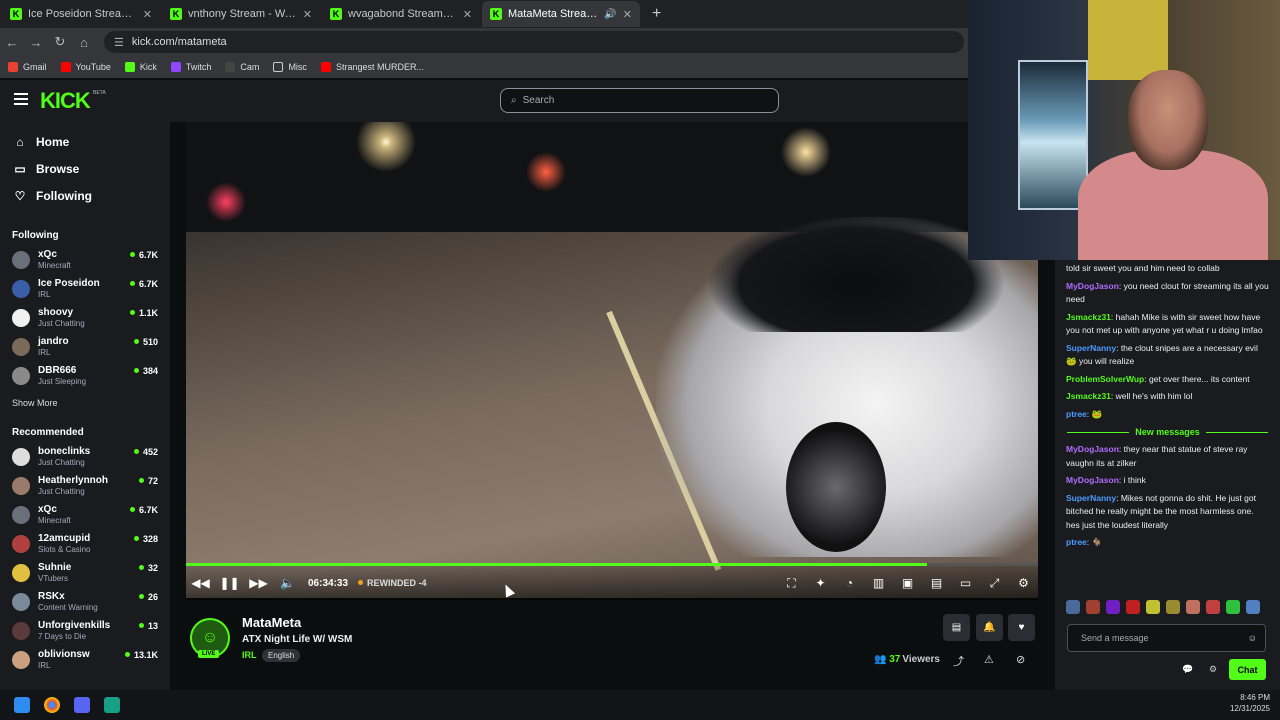 The height and width of the screenshot is (720, 1280). Describe the element at coordinates (1021, 627) in the screenshot. I see `follow-button: ♥` at that location.